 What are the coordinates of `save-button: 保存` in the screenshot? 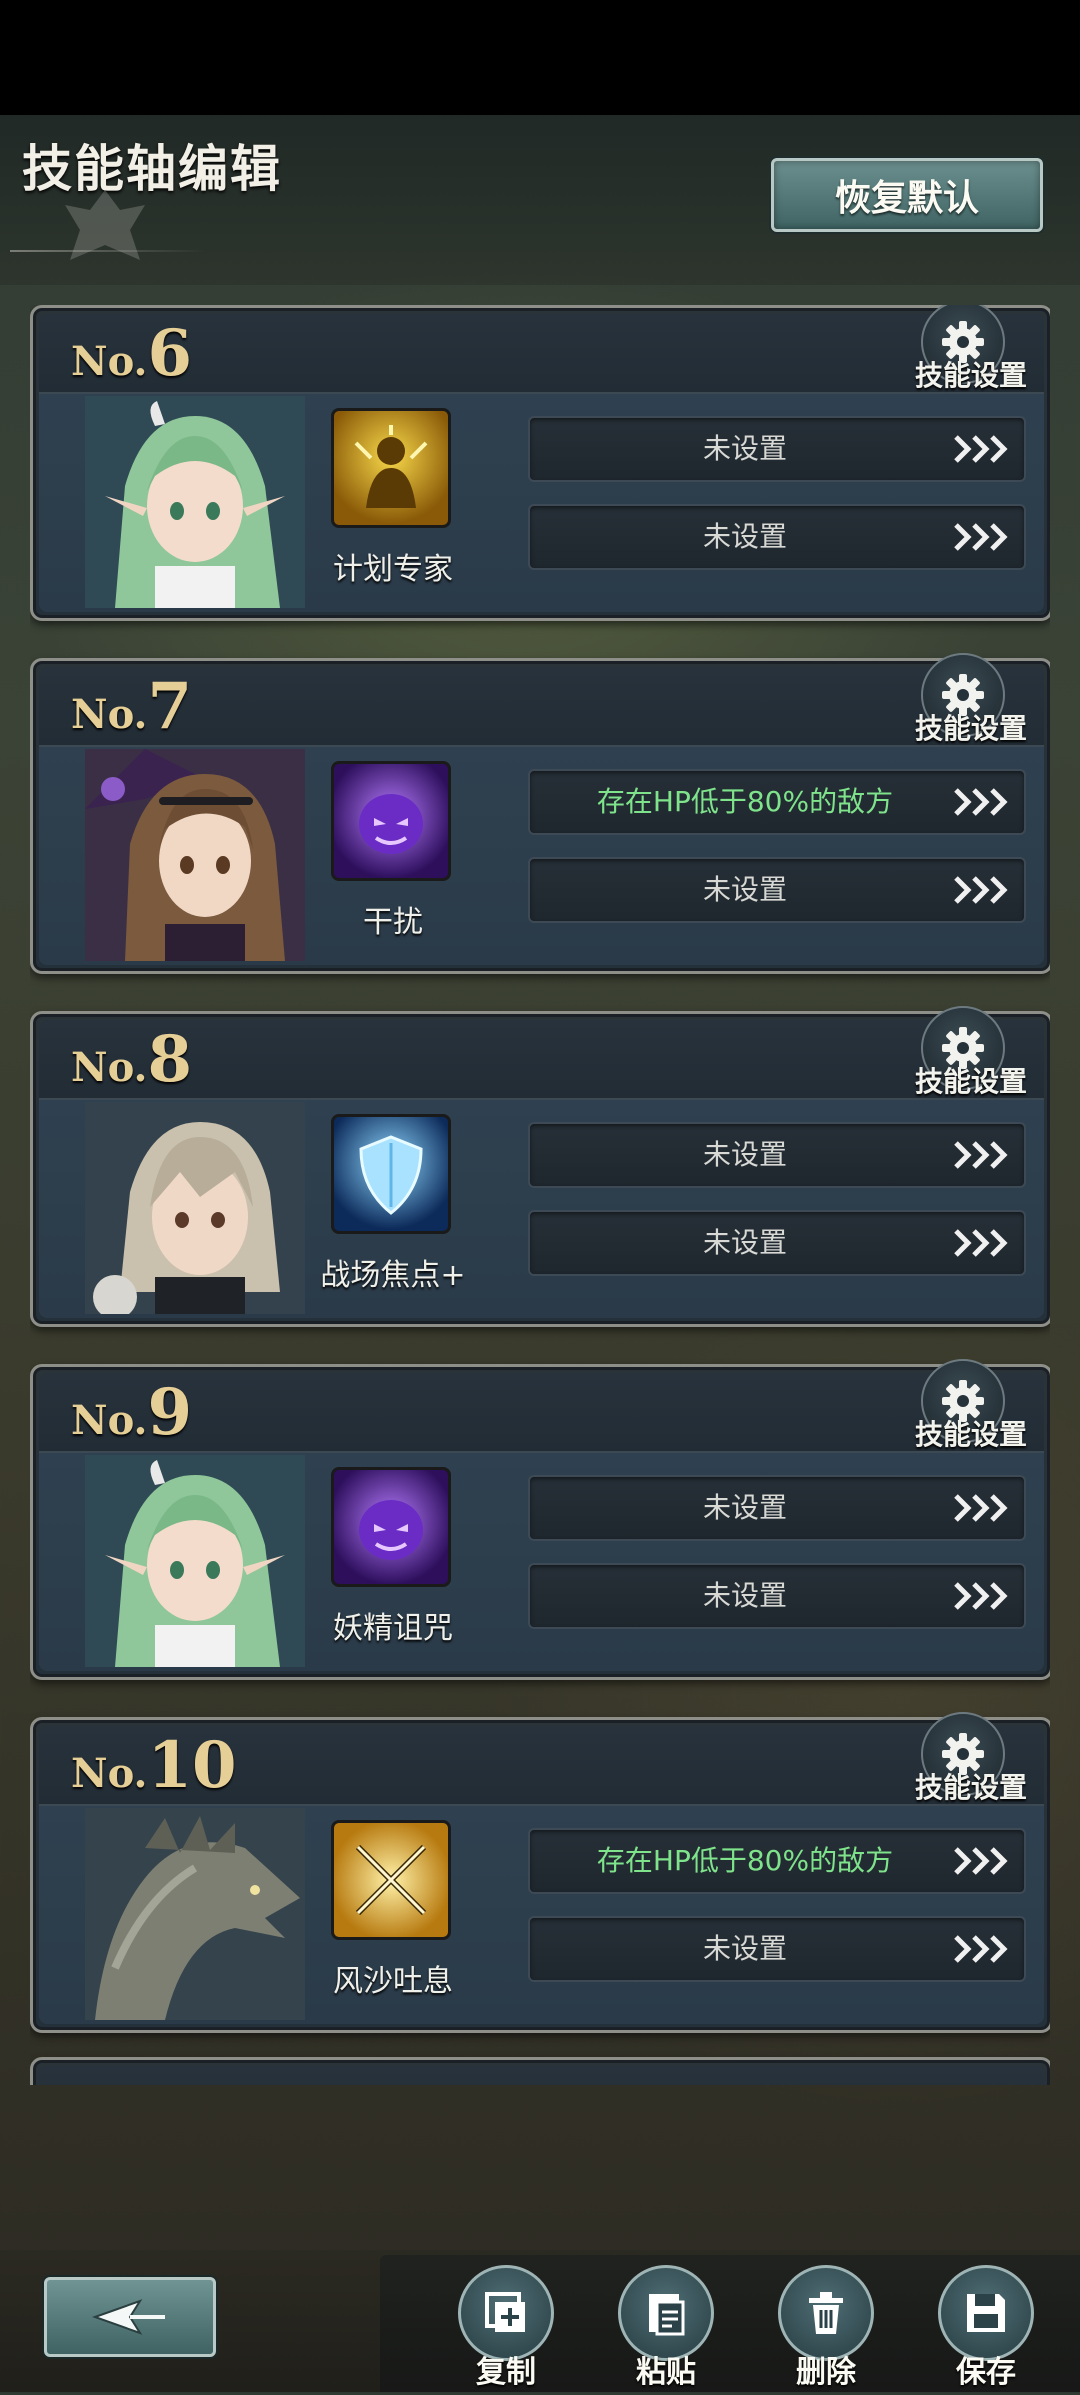 It's located at (980, 2330).